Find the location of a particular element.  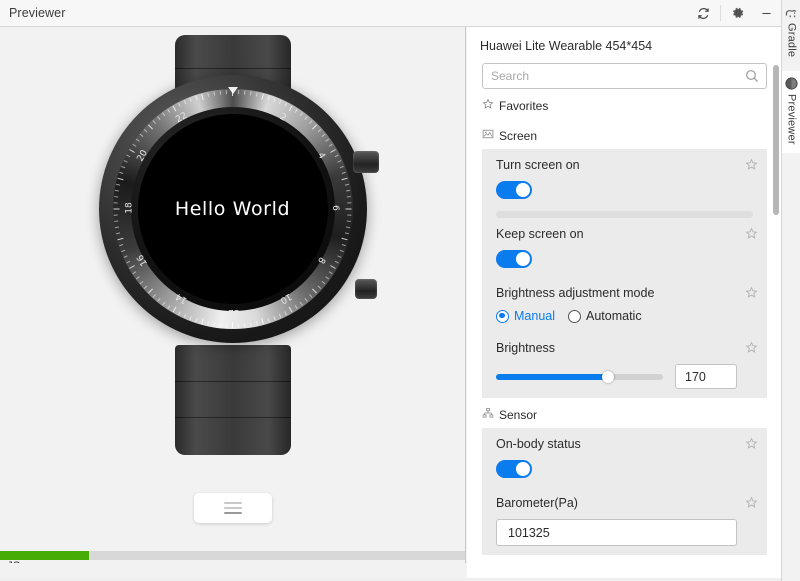

watch-screen: Hello World is located at coordinates (232, 209).